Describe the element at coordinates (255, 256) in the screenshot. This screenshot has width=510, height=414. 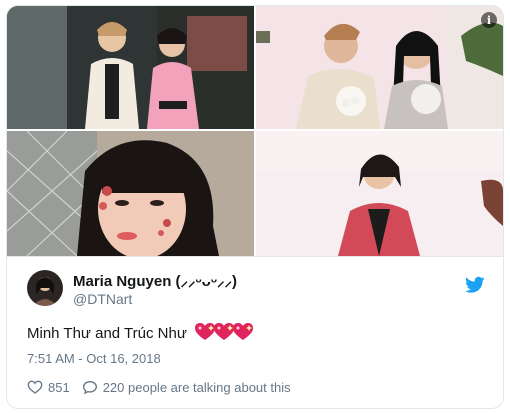
I see `divider` at that location.